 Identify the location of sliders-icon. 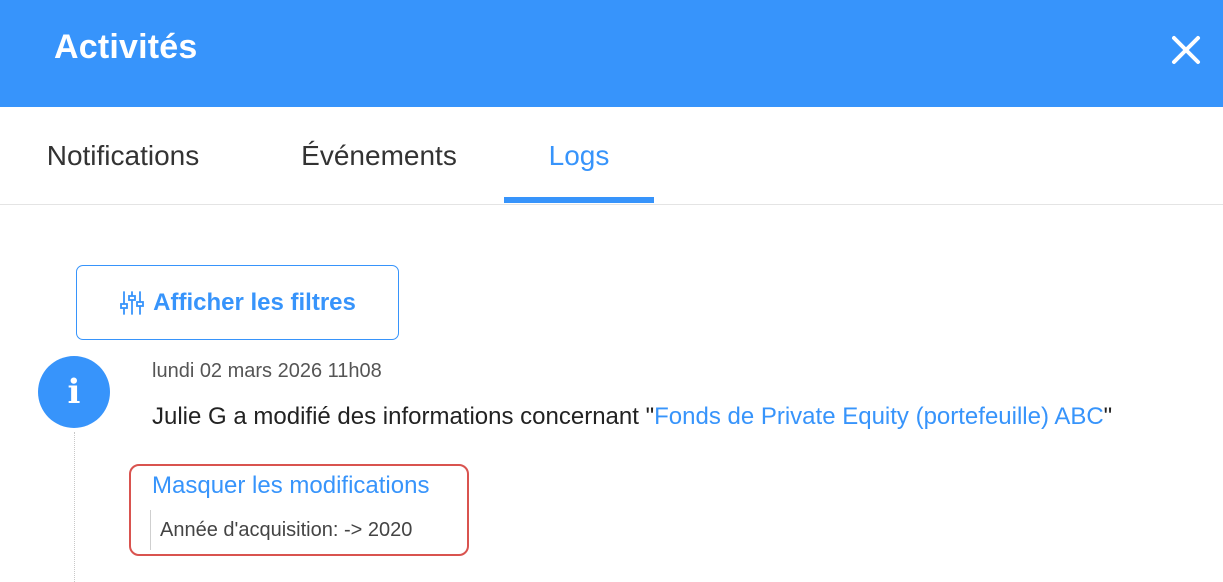
(132, 302).